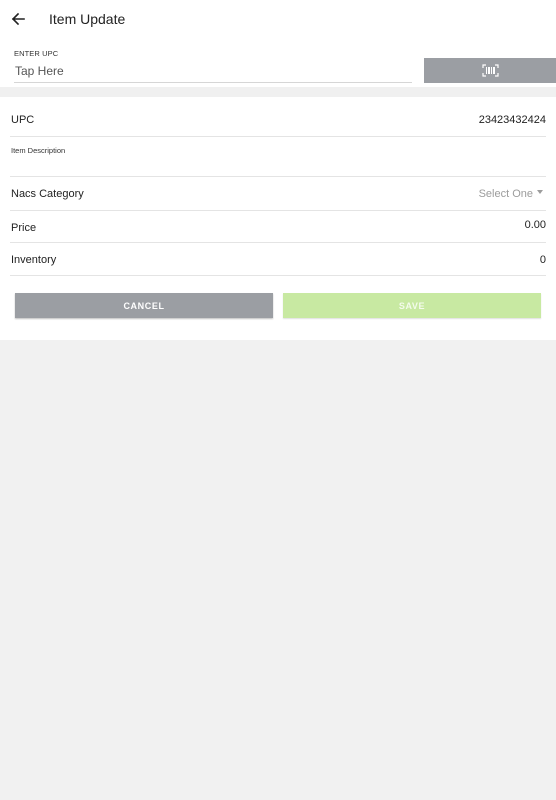 The image size is (556, 800). Describe the element at coordinates (412, 305) in the screenshot. I see `save-button: SAVE` at that location.